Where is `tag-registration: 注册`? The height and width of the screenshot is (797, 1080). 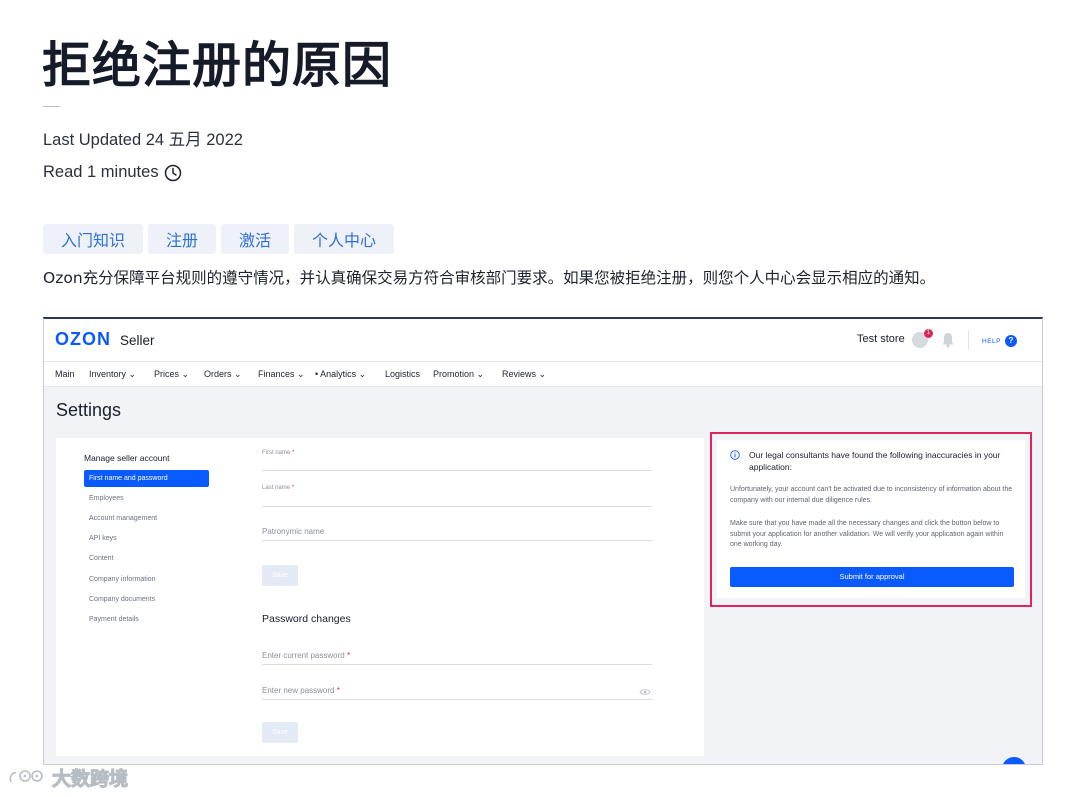 tag-registration: 注册 is located at coordinates (182, 239).